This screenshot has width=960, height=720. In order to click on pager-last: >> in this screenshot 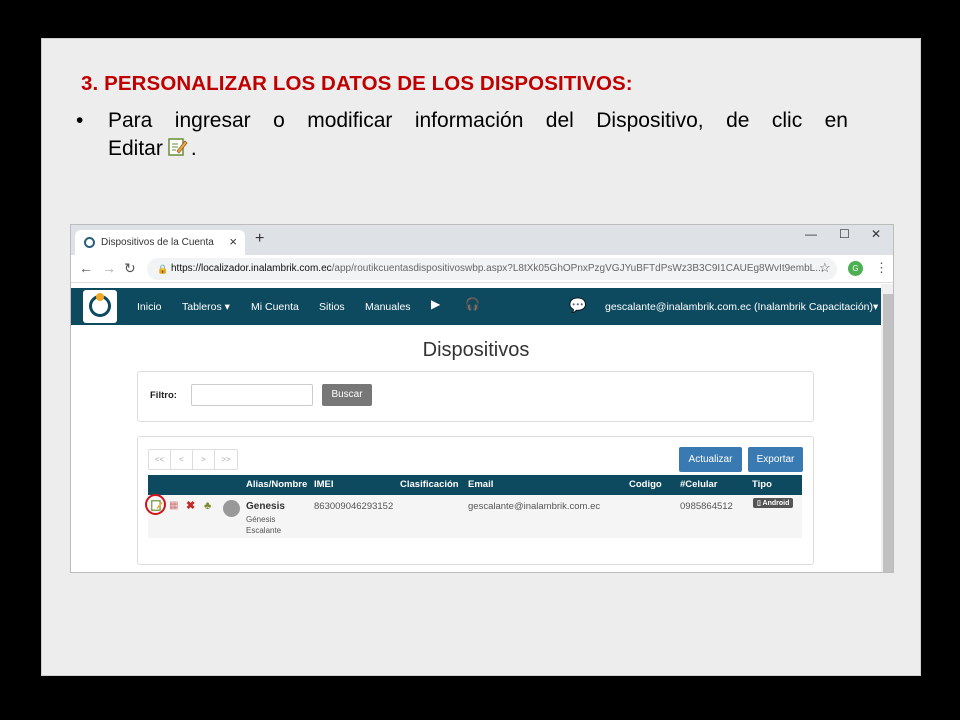, I will do `click(226, 459)`.